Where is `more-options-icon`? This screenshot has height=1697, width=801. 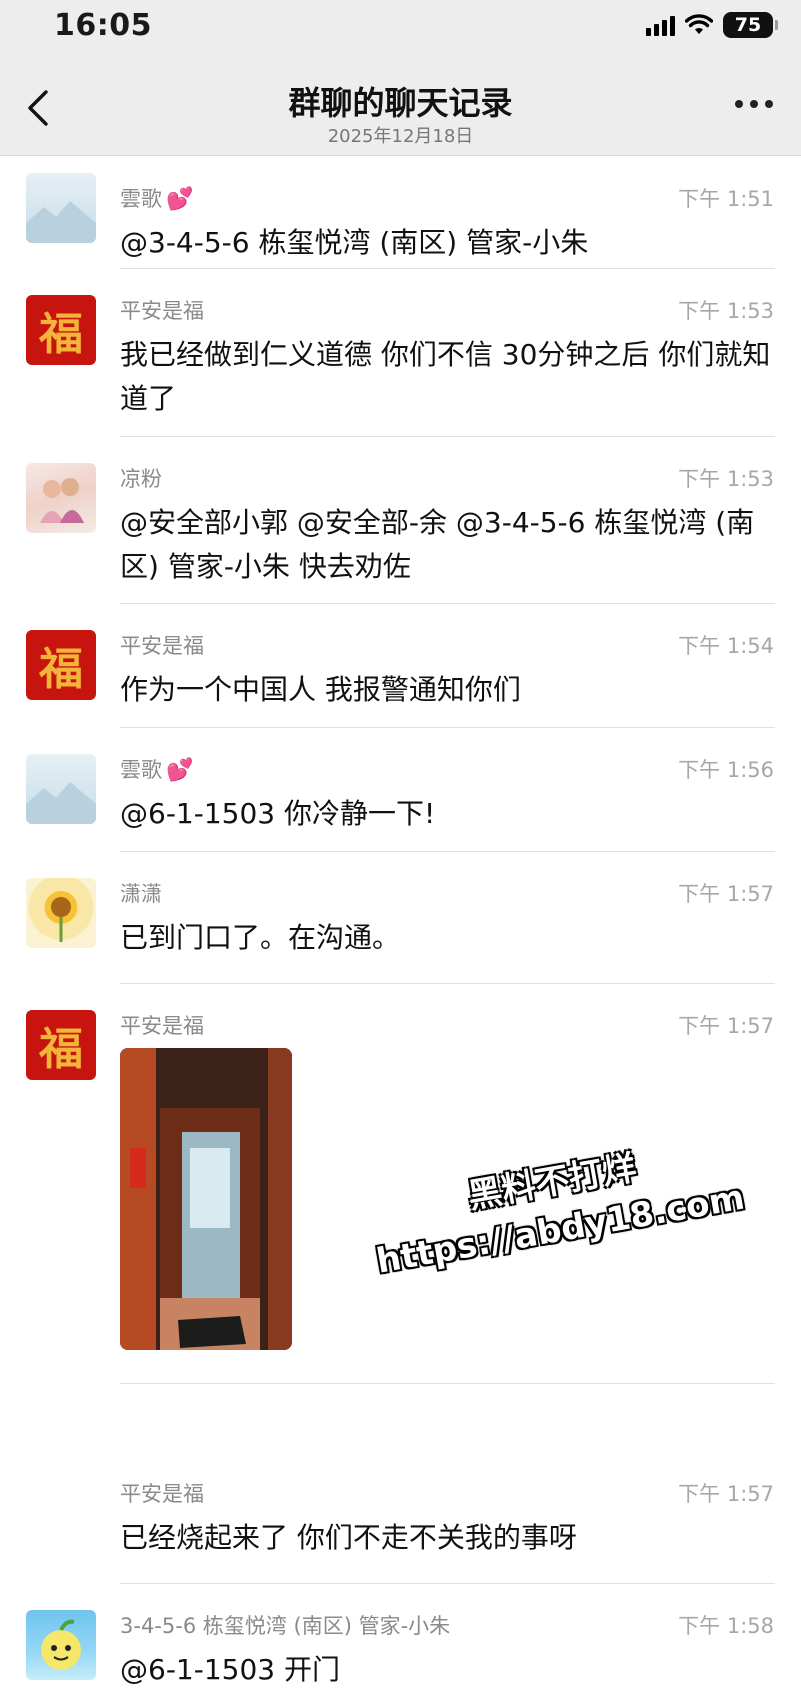 more-options-icon is located at coordinates (754, 104).